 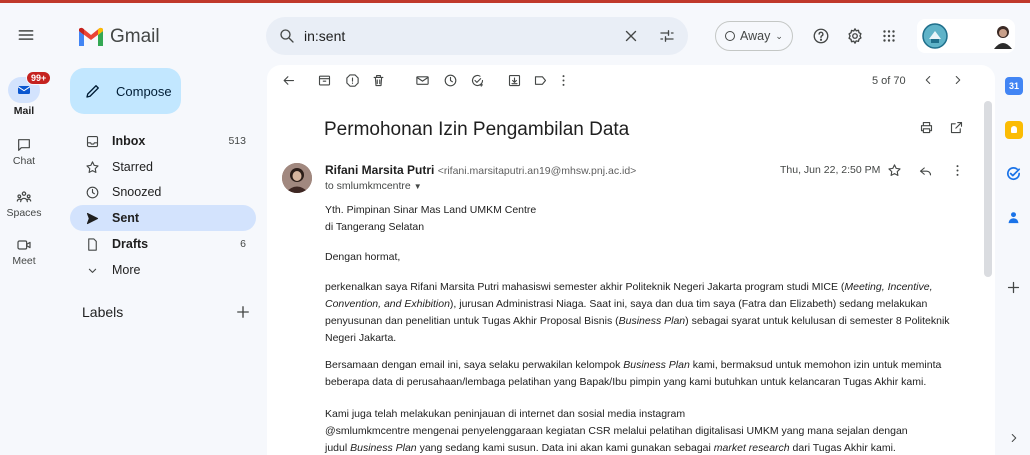 I want to click on salutation: Dengan hormat,, so click(x=363, y=257).